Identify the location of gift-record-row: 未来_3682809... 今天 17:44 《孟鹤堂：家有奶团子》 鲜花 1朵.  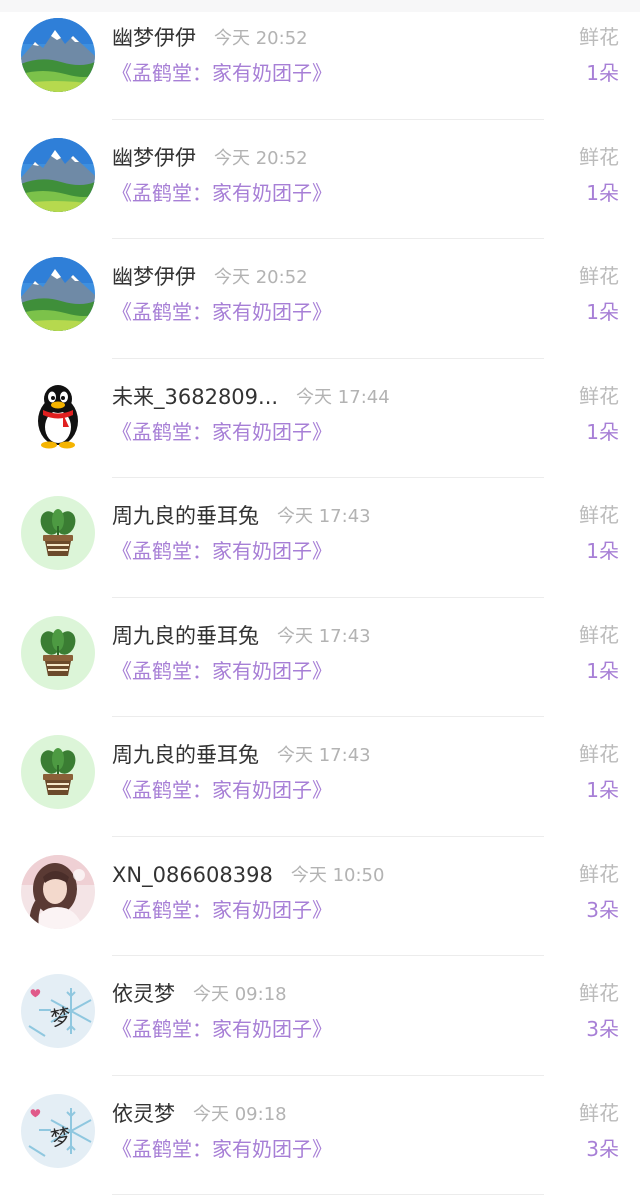
(320, 419).